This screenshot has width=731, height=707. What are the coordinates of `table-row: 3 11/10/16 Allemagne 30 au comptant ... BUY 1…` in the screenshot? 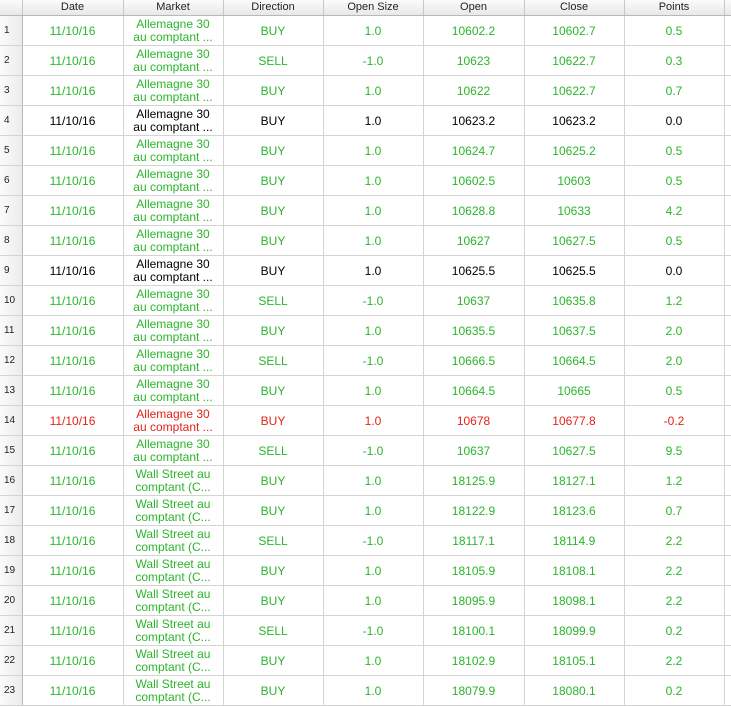 It's located at (365, 90).